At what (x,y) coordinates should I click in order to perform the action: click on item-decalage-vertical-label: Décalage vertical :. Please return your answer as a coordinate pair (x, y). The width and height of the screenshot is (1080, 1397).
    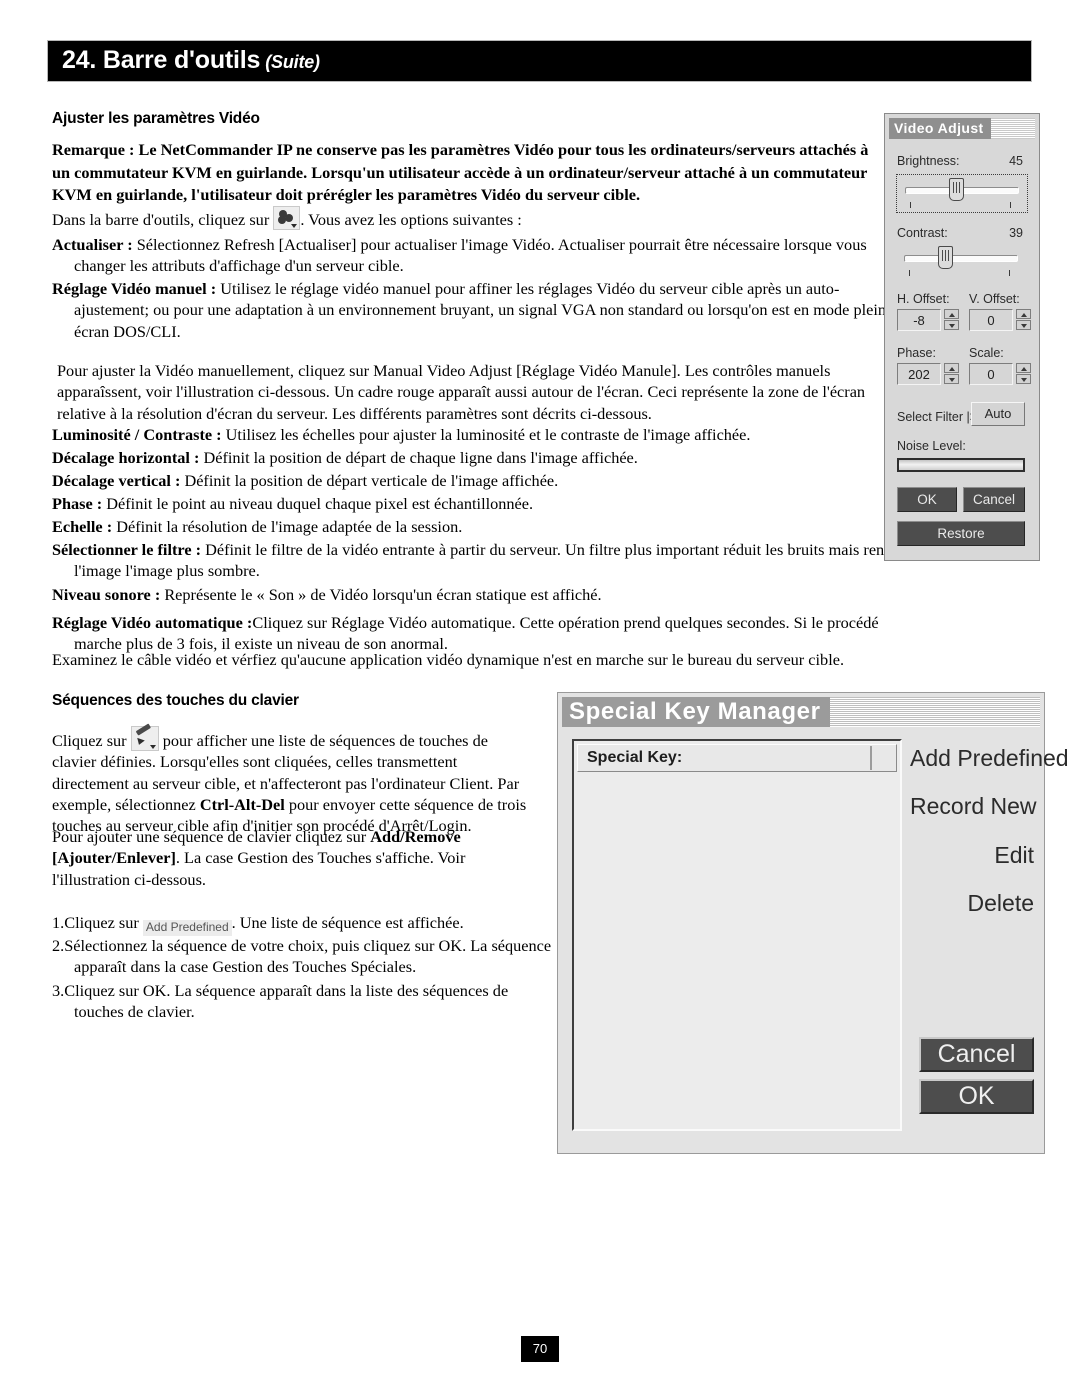
    Looking at the image, I should click on (116, 480).